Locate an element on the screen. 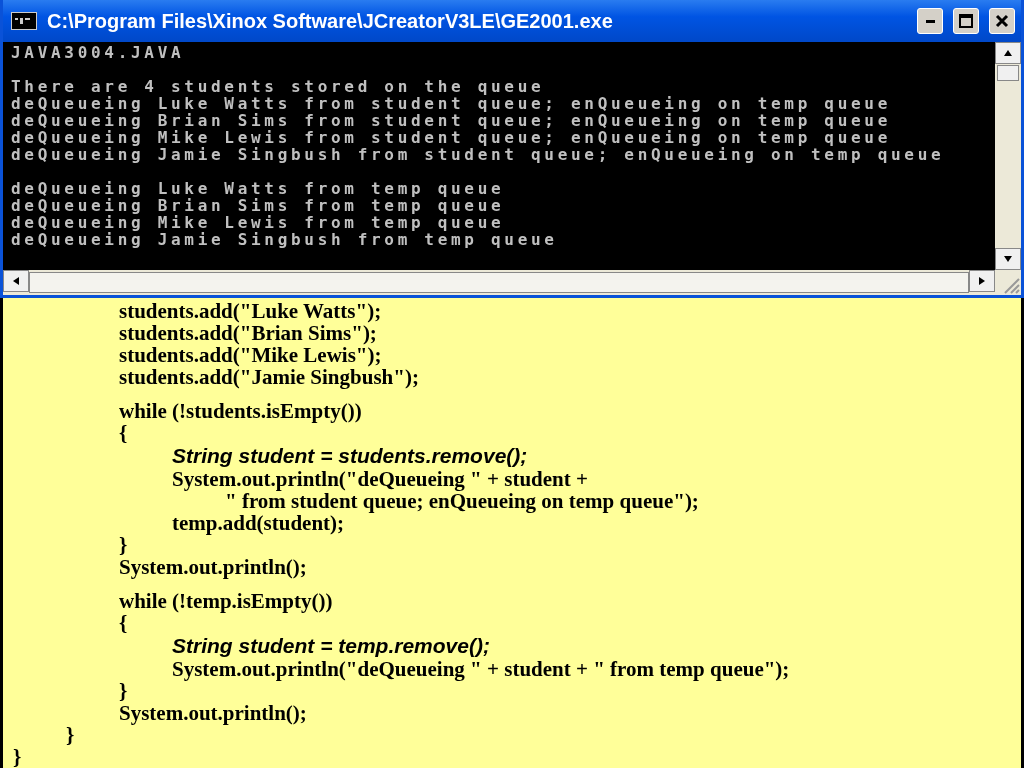  code-line: System.out.println("deQueueing " + student + " from temp queue"); is located at coordinates (481, 669).